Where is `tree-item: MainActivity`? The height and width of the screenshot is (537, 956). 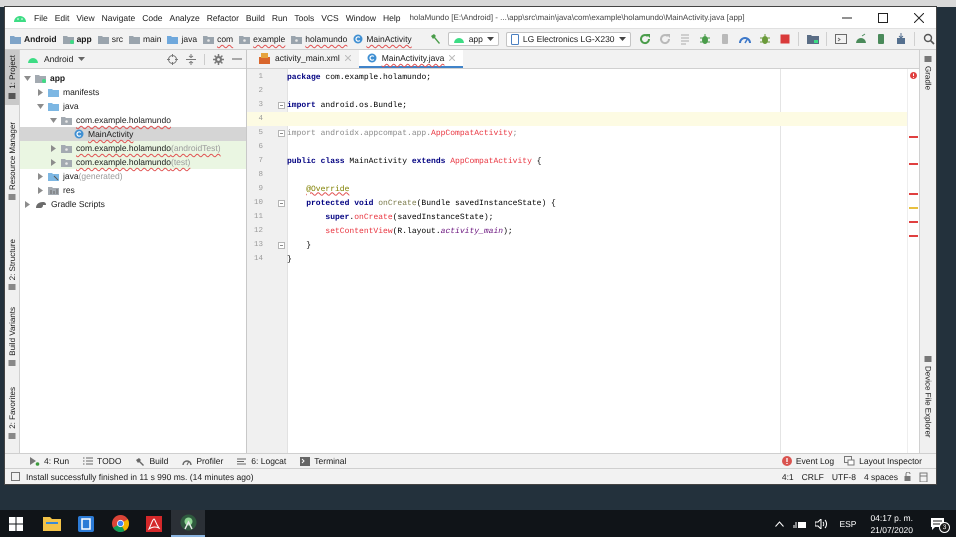
tree-item: MainActivity is located at coordinates (133, 134).